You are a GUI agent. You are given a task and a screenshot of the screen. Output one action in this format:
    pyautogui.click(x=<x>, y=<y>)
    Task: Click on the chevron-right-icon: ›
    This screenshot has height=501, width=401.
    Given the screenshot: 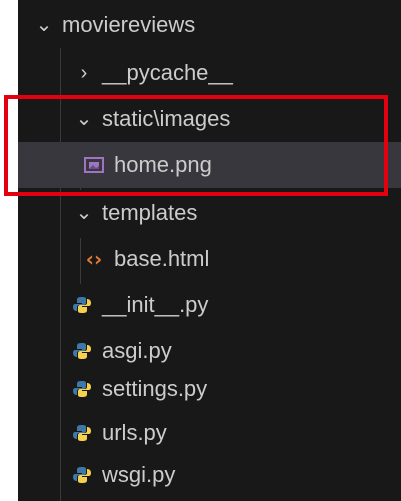 What is the action you would take?
    pyautogui.click(x=84, y=73)
    